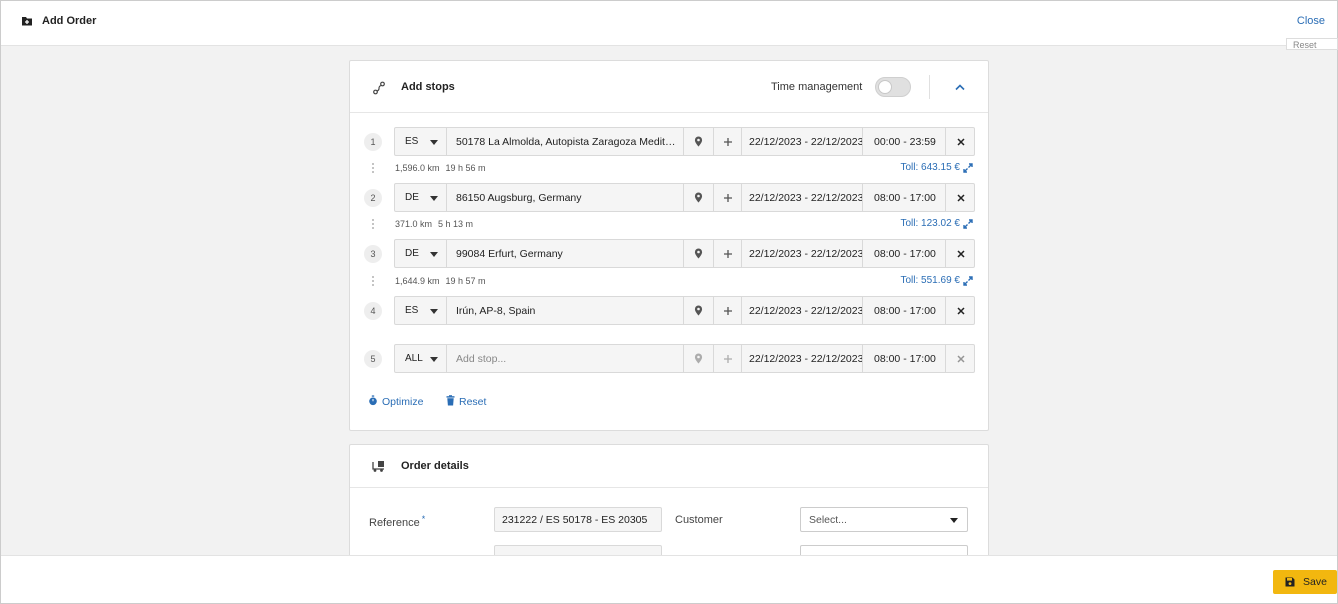  Describe the element at coordinates (443, 168) in the screenshot. I see `leg-summary: 1,596.0 km 19 h 56 m` at that location.